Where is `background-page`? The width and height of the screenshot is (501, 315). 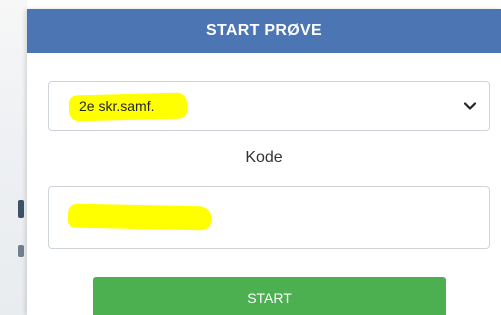
background-page is located at coordinates (13, 157).